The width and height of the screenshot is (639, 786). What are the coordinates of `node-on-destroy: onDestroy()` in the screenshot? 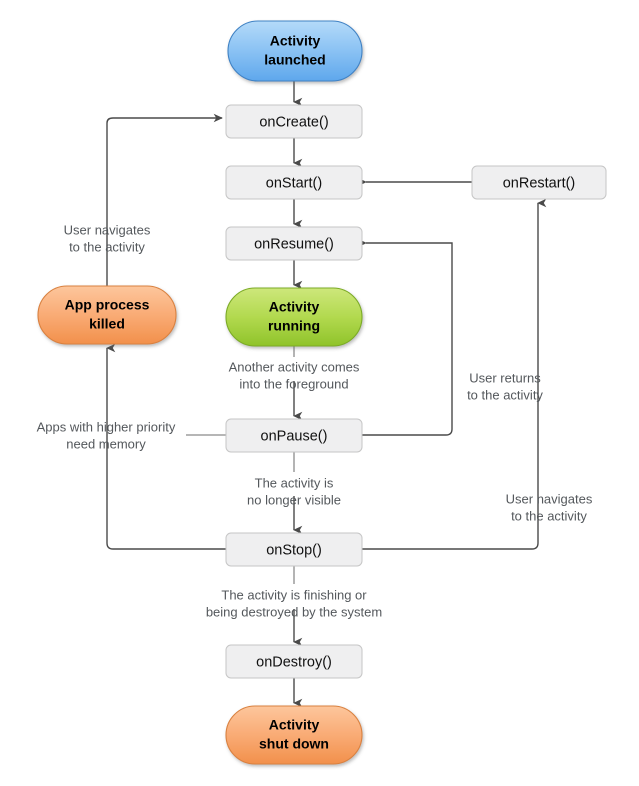 It's located at (294, 661).